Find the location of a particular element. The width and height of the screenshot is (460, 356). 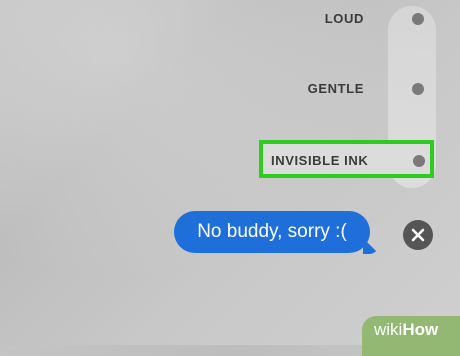

message-bubble: No buddy, sorry :( is located at coordinates (272, 232).